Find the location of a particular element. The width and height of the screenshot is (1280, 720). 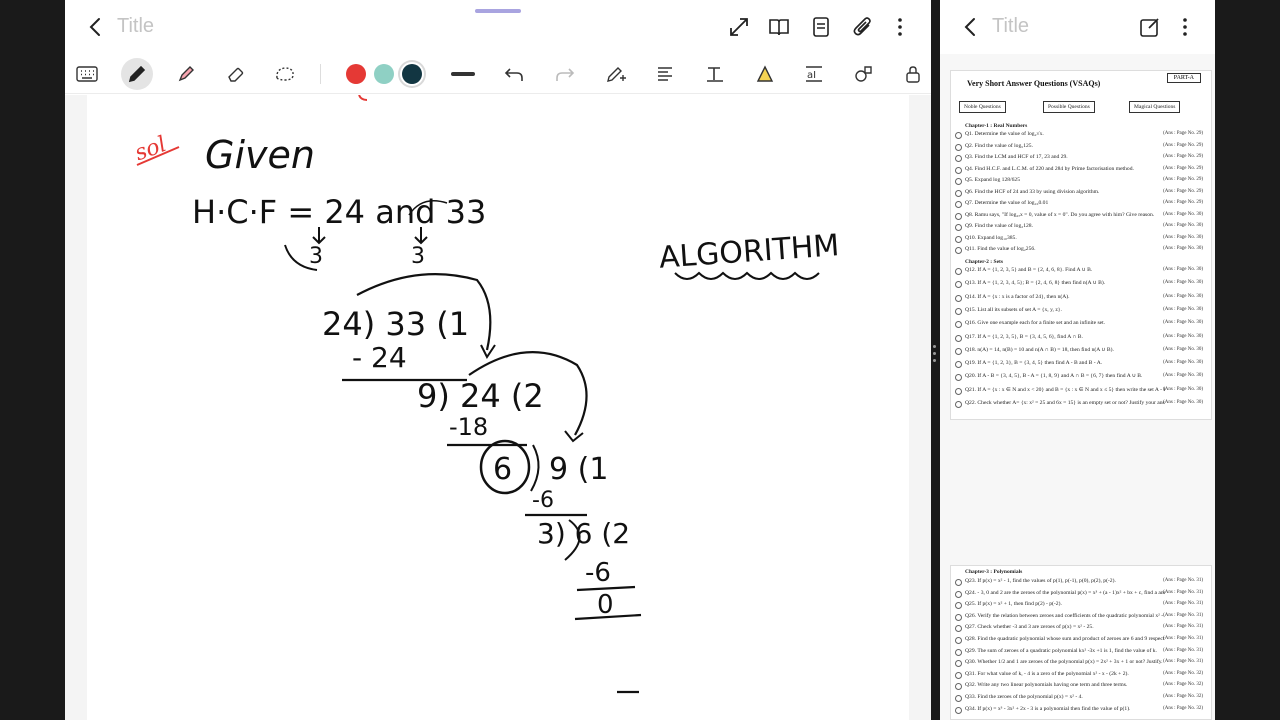

step4-remainder: 0 is located at coordinates (605, 605).